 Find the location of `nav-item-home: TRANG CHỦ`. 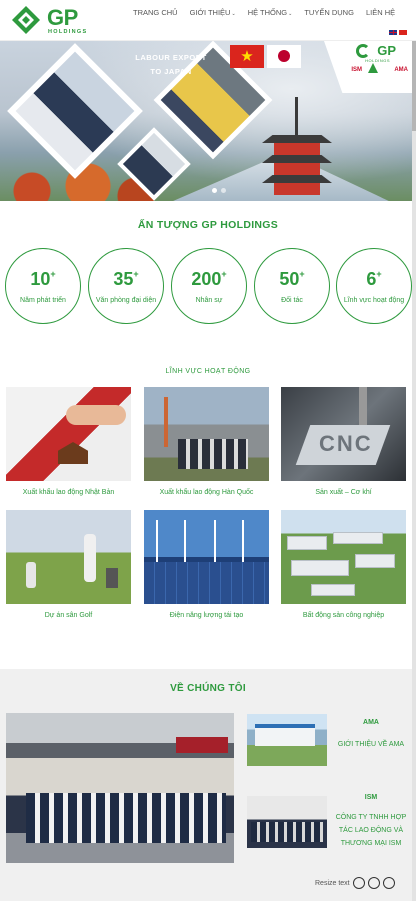

nav-item-home: TRANG CHỦ is located at coordinates (155, 12).